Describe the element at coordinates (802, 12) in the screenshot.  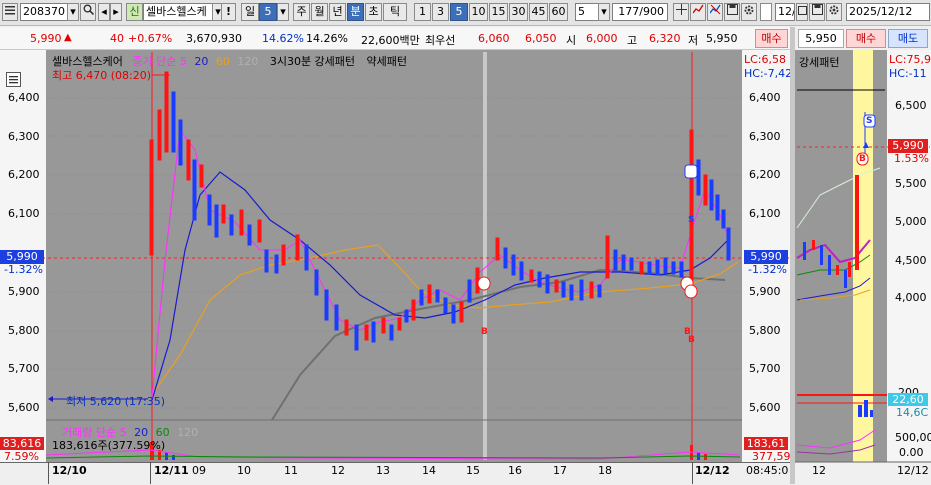
I see `side-prev-icon` at that location.